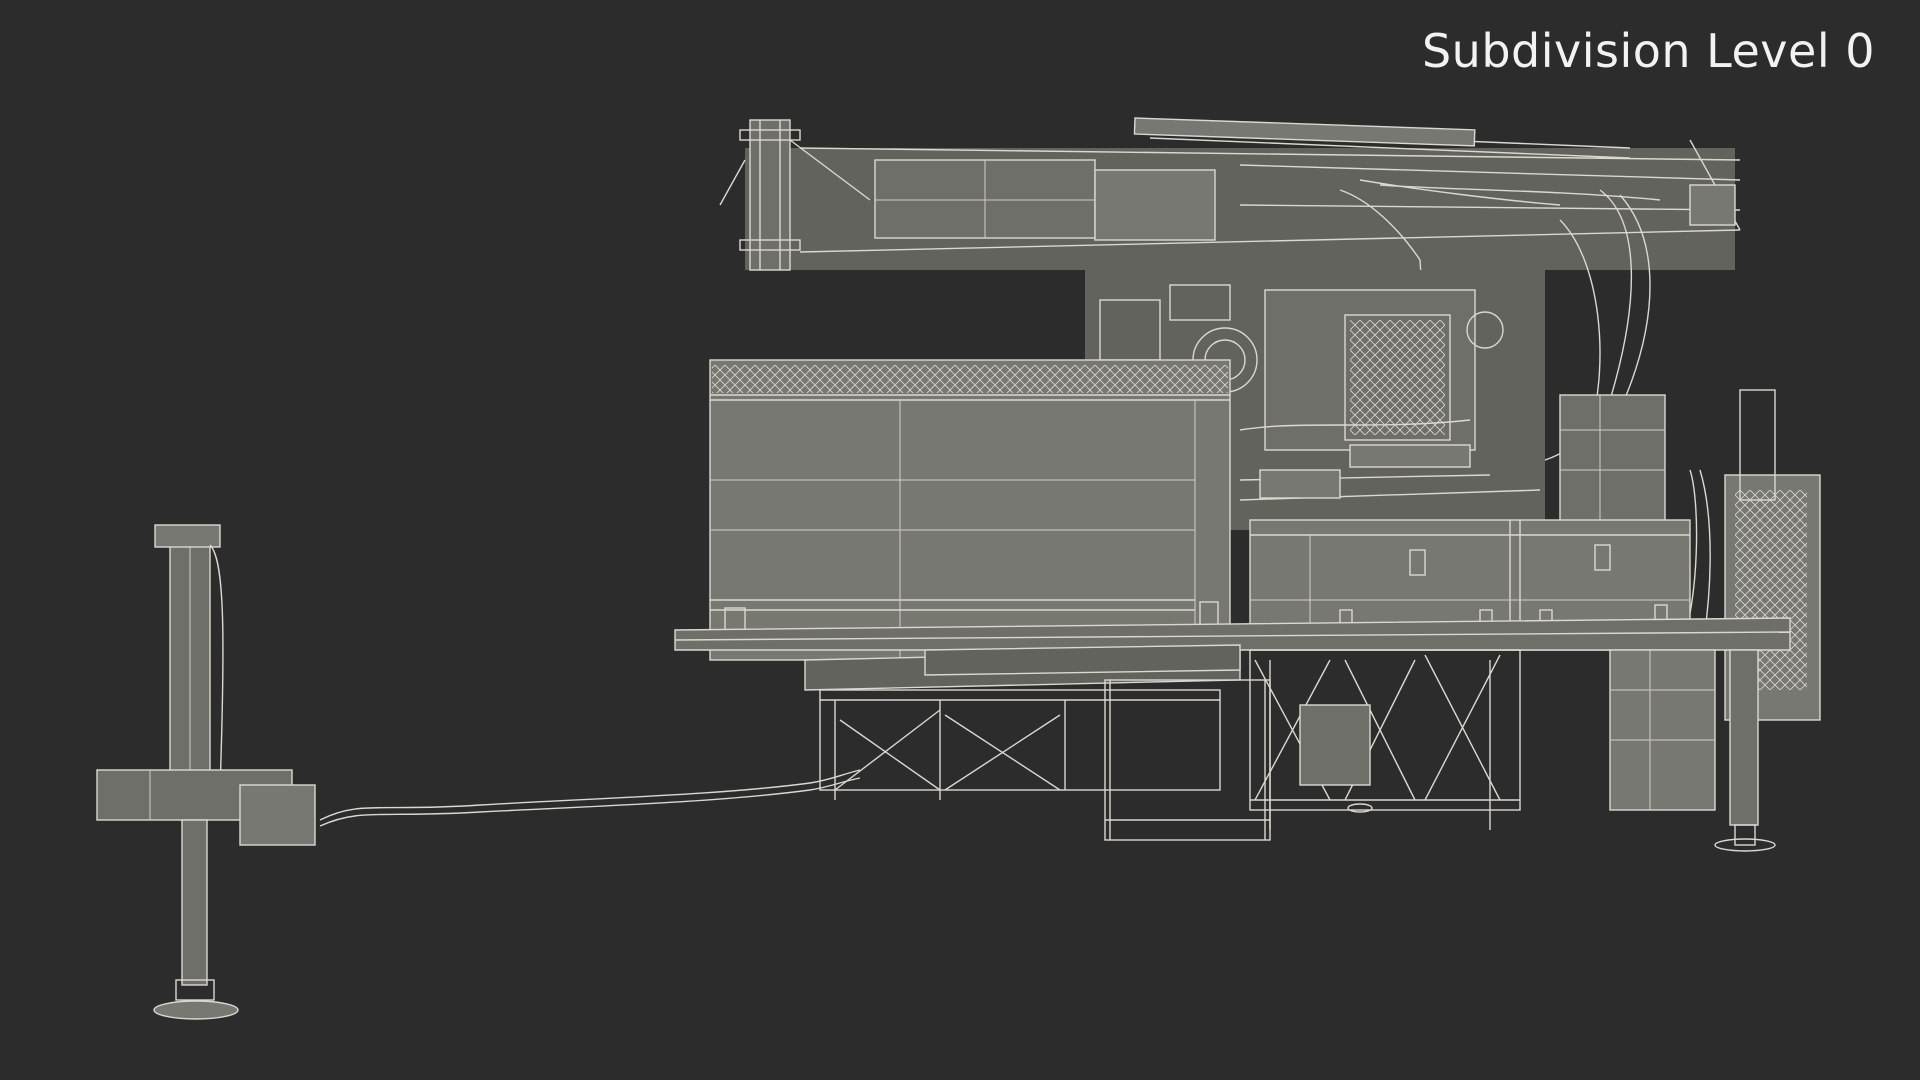 Image resolution: width=1920 pixels, height=1080 pixels. What do you see at coordinates (590, 798) in the screenshot?
I see `connection-cable` at bounding box center [590, 798].